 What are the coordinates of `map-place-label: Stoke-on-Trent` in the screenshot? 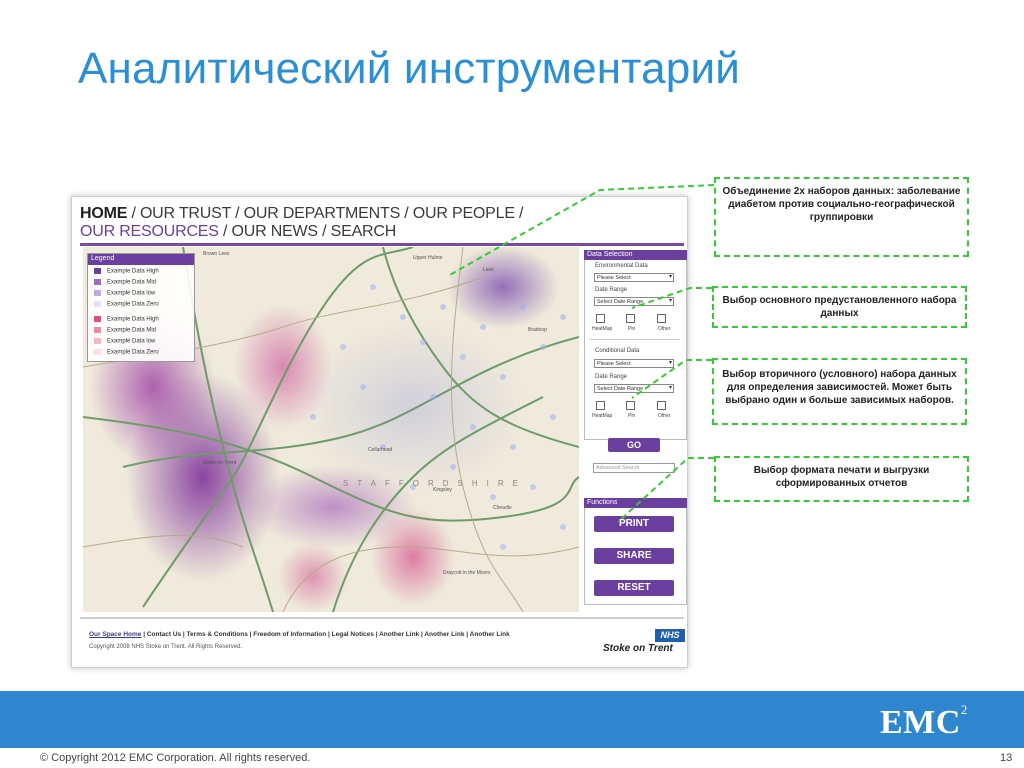 It's located at (220, 463).